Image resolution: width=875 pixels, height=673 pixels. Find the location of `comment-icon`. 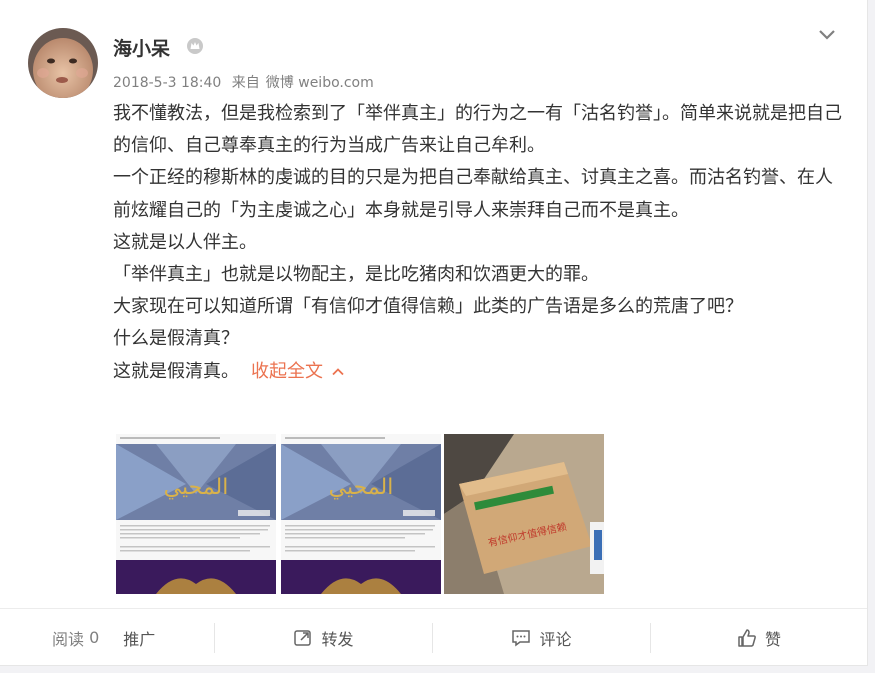

comment-icon is located at coordinates (521, 637).